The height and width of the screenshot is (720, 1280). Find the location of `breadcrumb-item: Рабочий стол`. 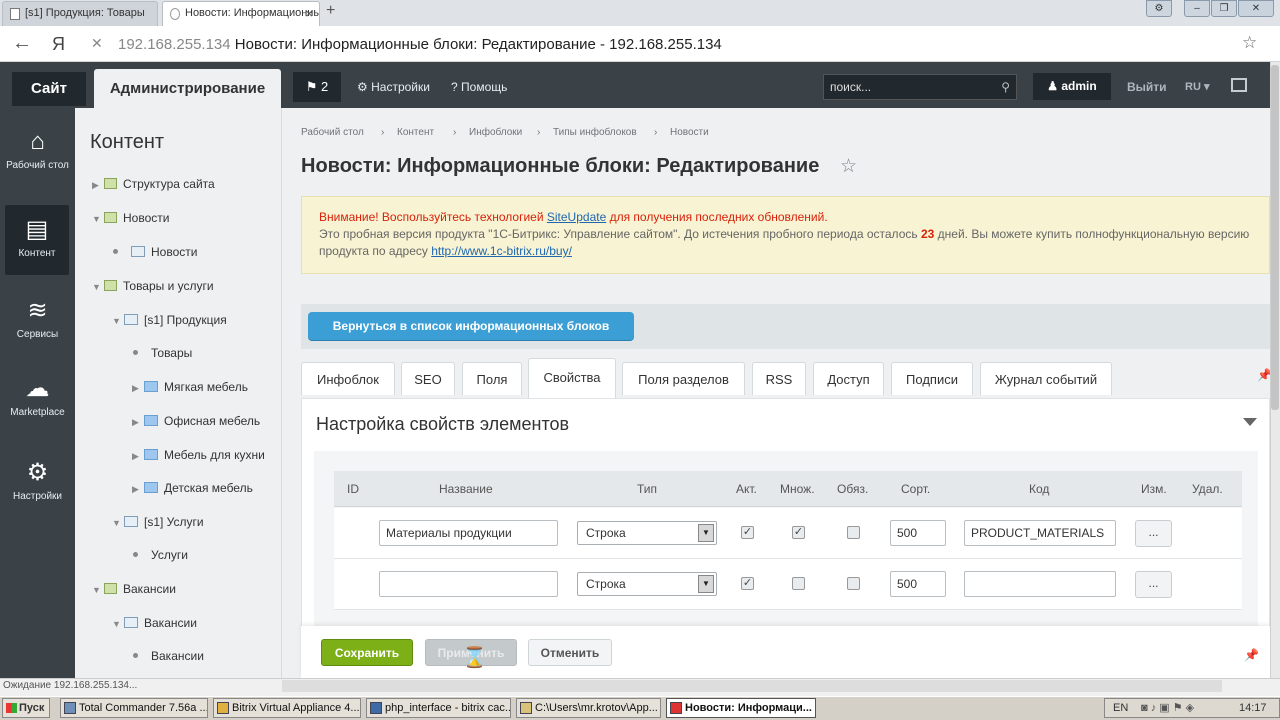

breadcrumb-item: Рабочий стол is located at coordinates (332, 132).